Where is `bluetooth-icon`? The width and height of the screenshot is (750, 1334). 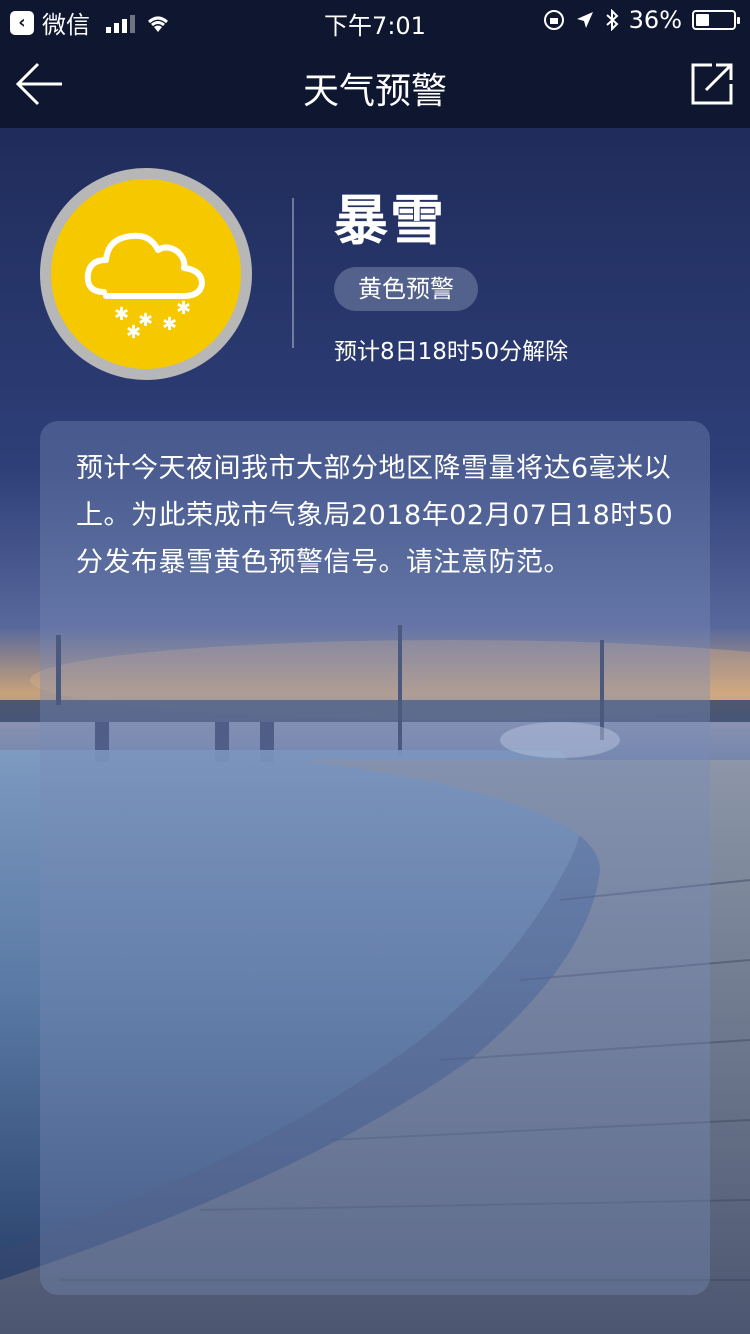
bluetooth-icon is located at coordinates (612, 20).